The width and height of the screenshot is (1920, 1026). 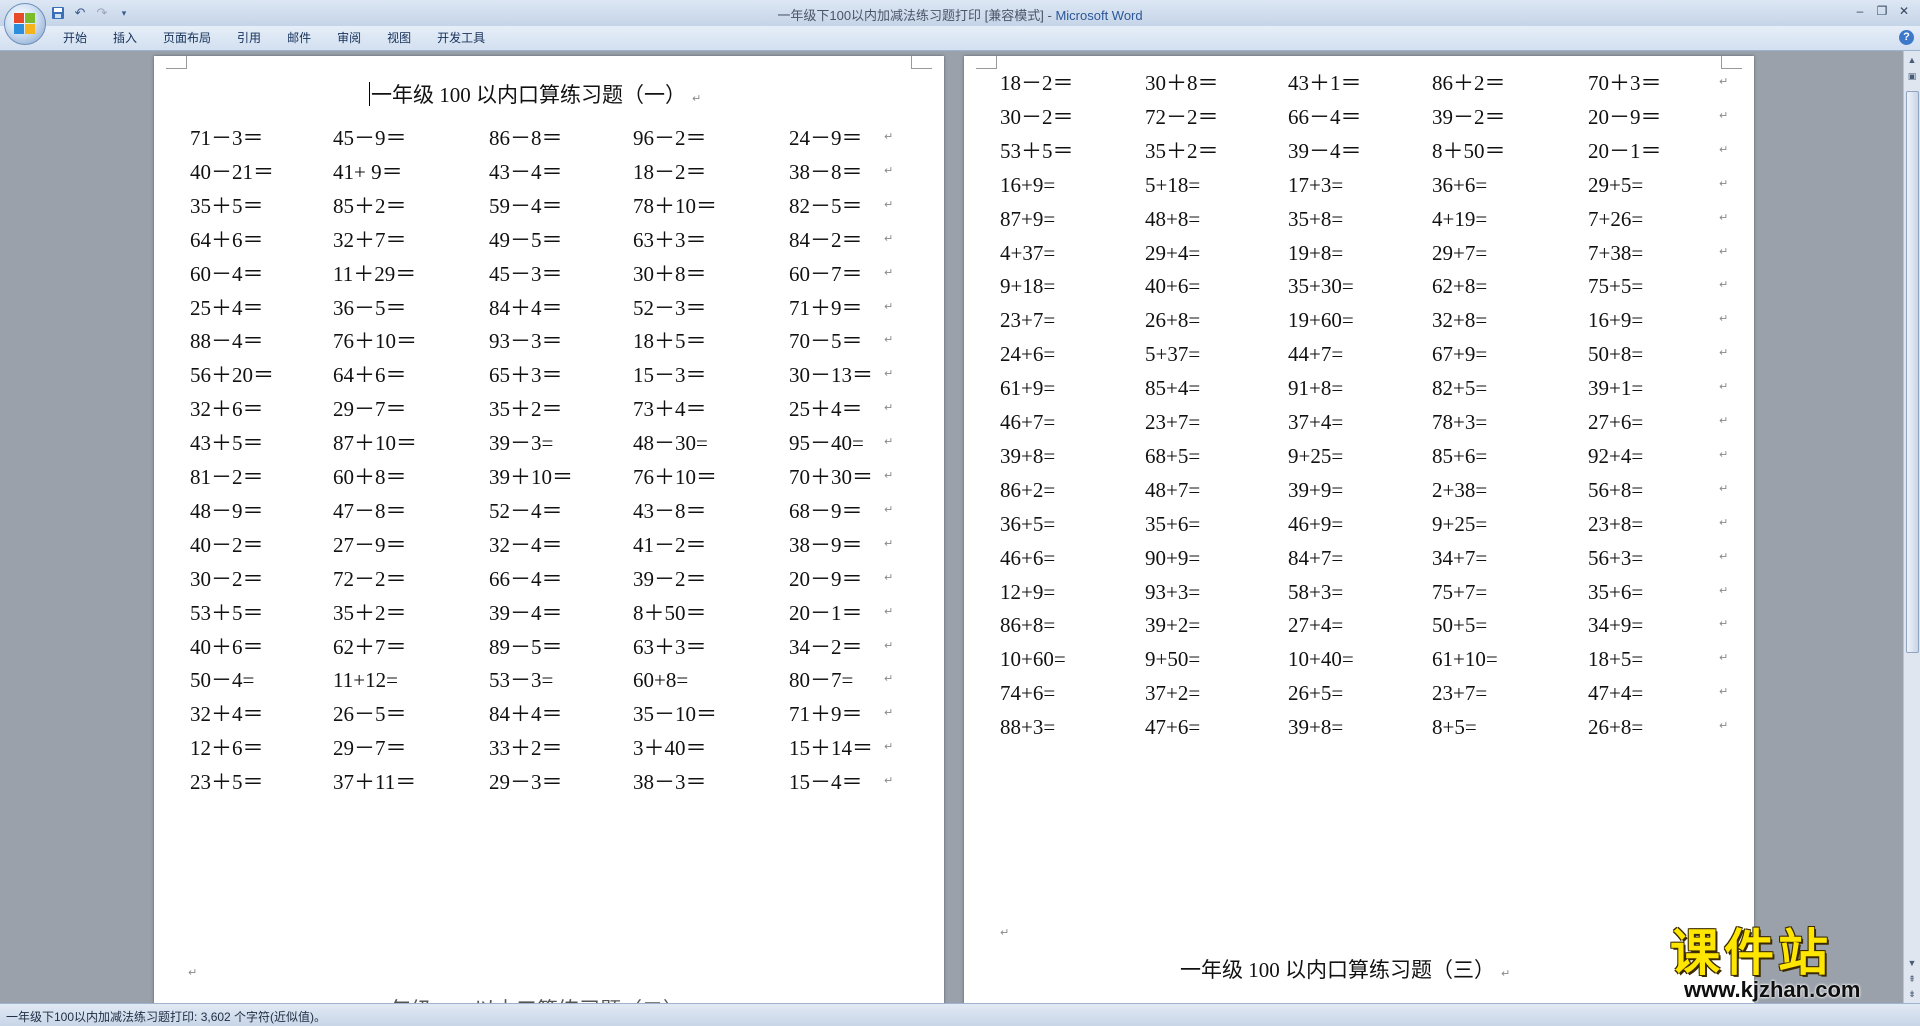 What do you see at coordinates (1173, 489) in the screenshot?
I see `exercise-item: 48+7=` at bounding box center [1173, 489].